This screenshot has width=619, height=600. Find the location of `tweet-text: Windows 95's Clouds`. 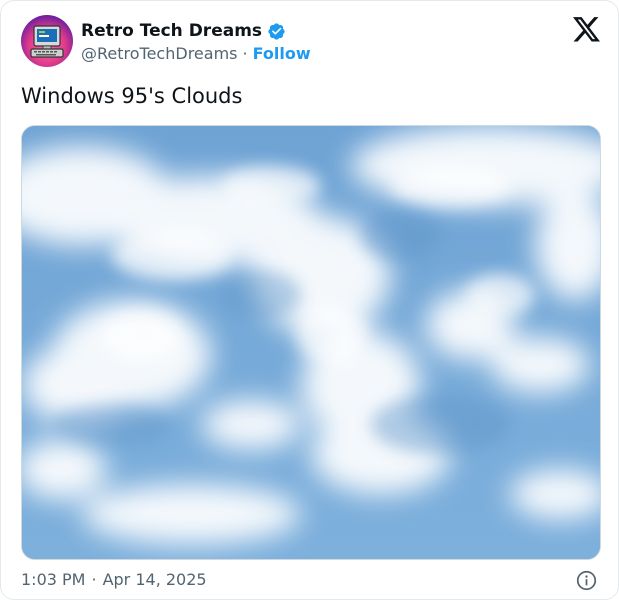

tweet-text: Windows 95's Clouds is located at coordinates (132, 96).